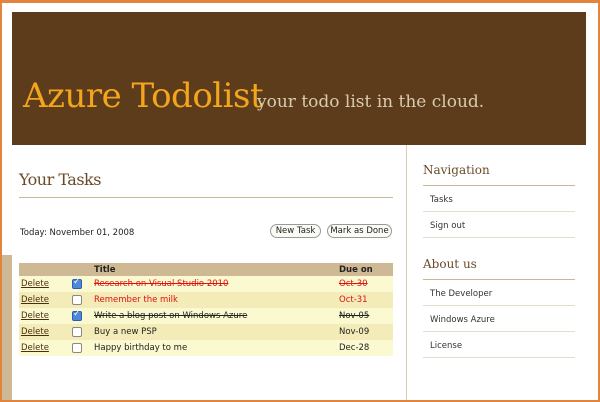 The image size is (600, 402). I want to click on task-due-date: Oct-30, so click(364, 284).